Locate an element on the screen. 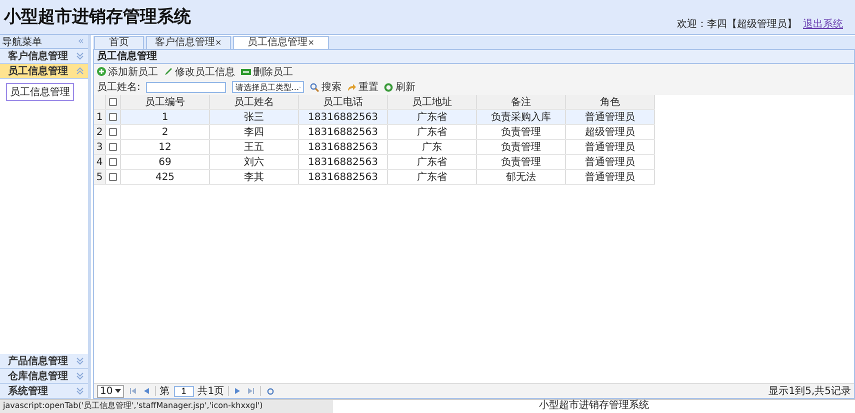  row-number: 4 is located at coordinates (100, 162).